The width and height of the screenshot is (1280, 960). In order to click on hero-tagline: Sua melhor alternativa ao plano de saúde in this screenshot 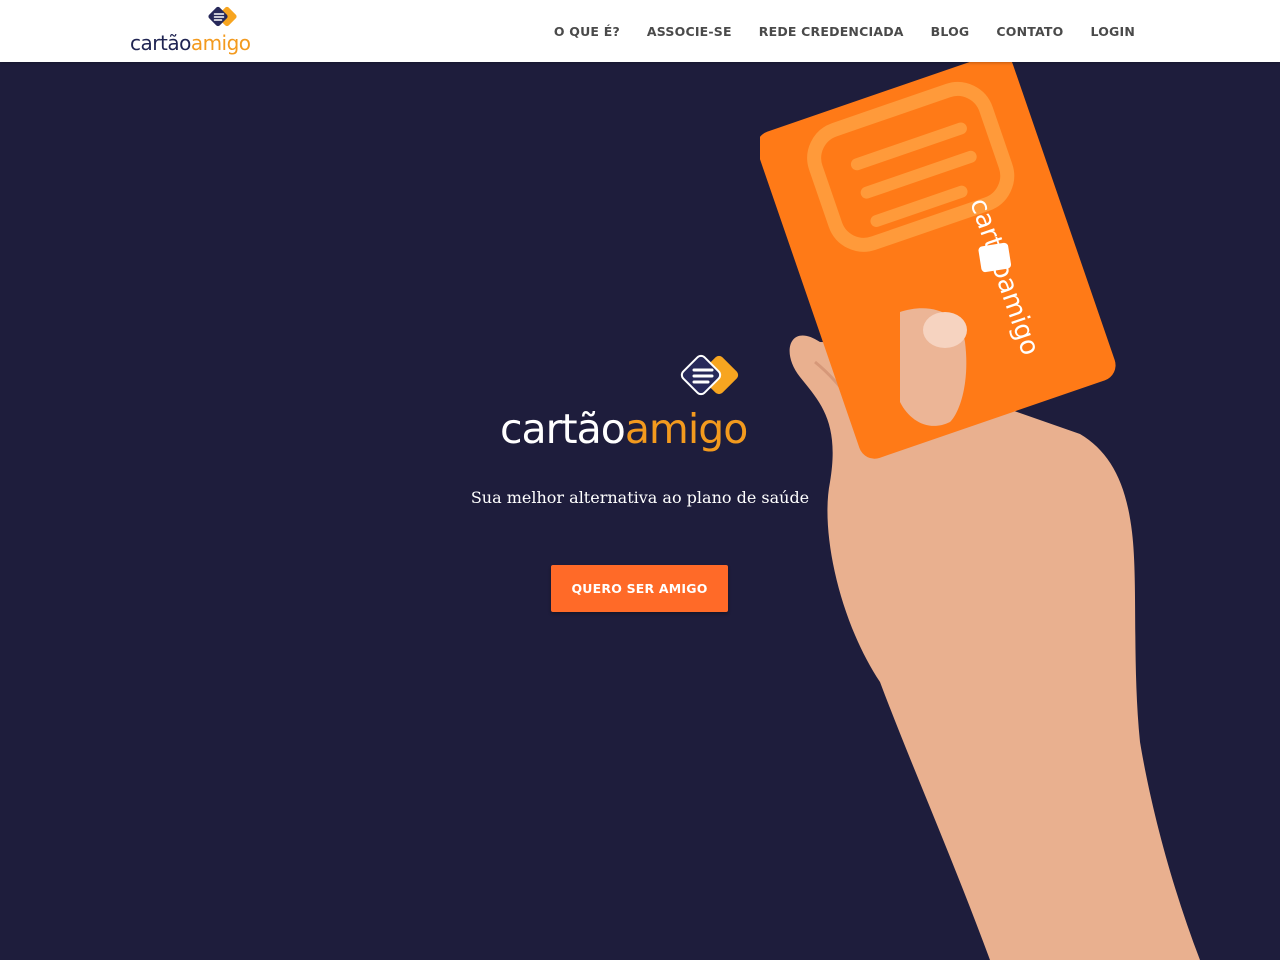, I will do `click(640, 497)`.